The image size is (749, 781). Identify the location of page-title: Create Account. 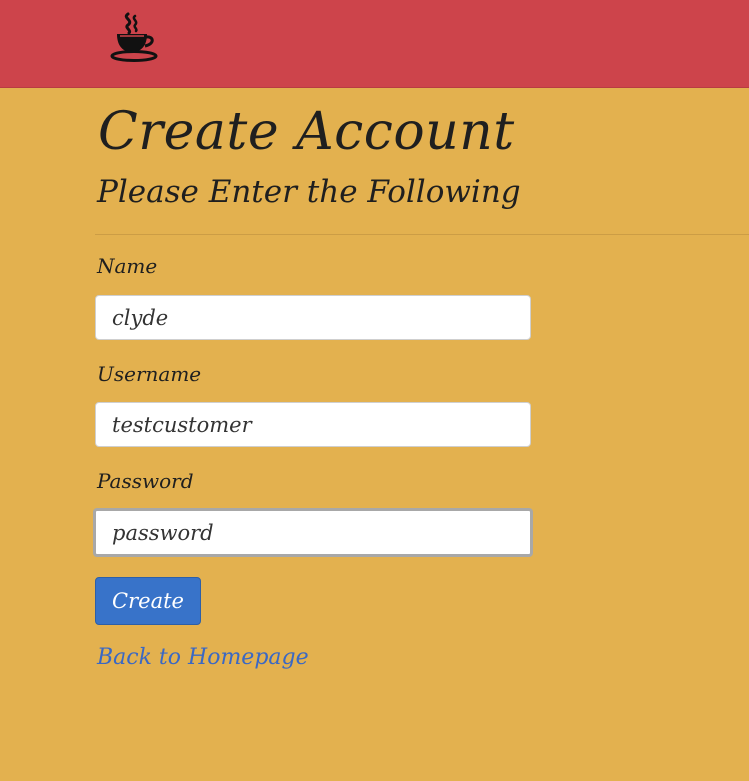
(306, 132).